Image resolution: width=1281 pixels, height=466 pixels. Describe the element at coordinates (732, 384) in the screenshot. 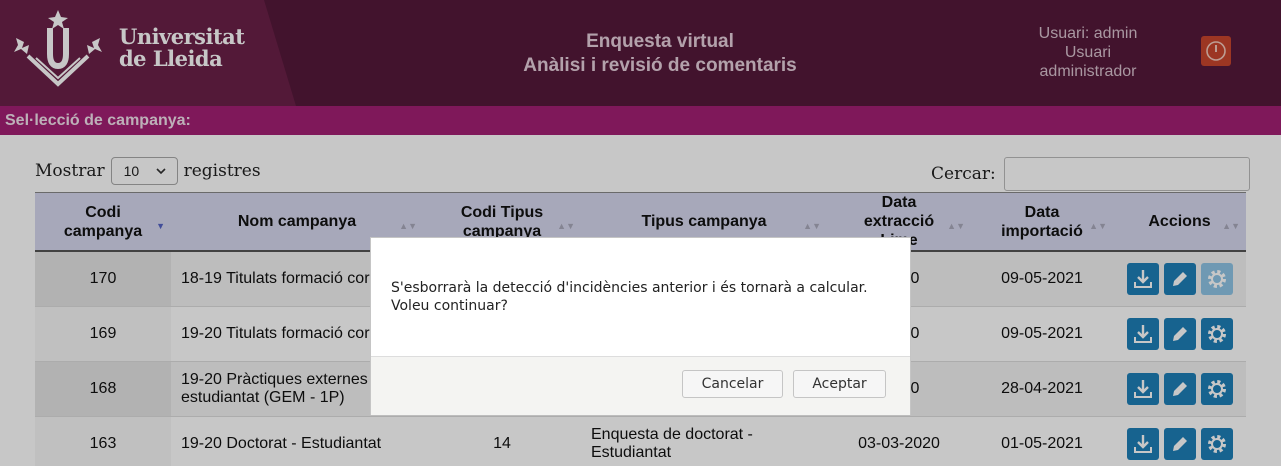

I see `cancel-button: Cancelar` at that location.